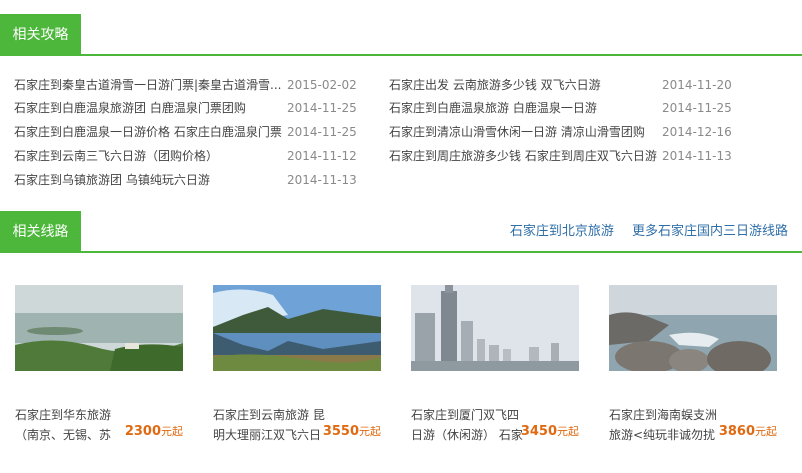 This screenshot has width=802, height=473. I want to click on route-card: 石家庄到厦门双飞四日游（休闲游） 石家庄到... 3450元起, so click(496, 363).